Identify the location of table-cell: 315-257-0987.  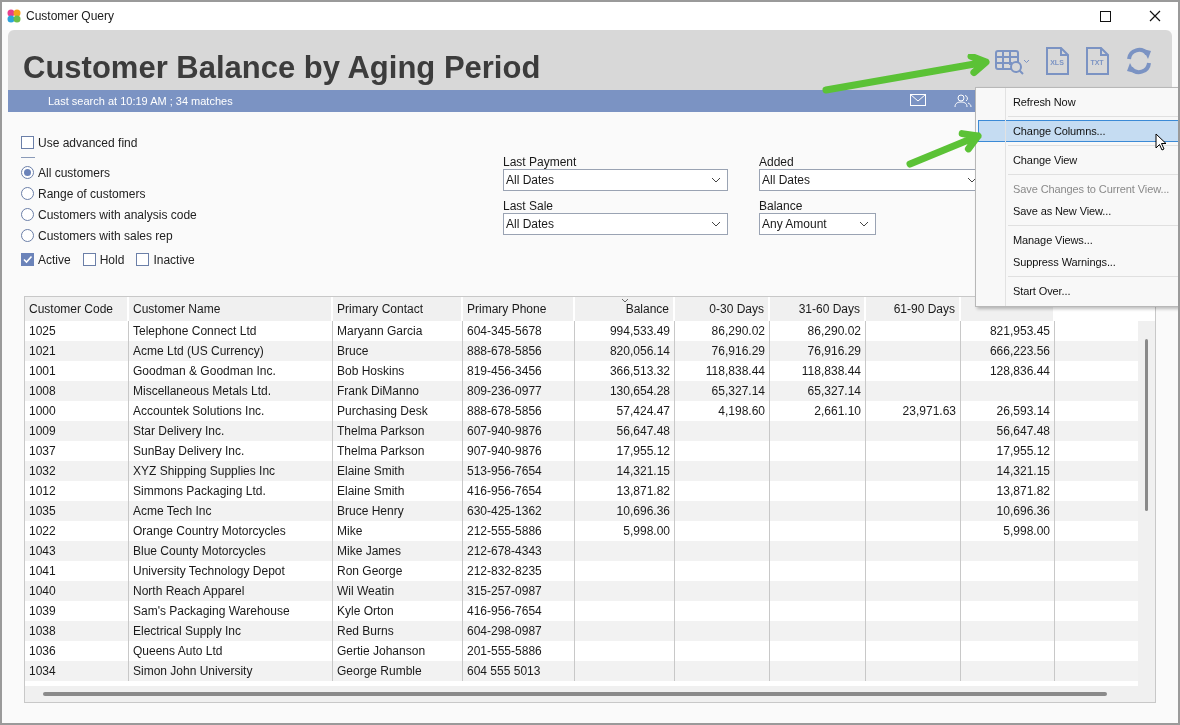
(519, 591).